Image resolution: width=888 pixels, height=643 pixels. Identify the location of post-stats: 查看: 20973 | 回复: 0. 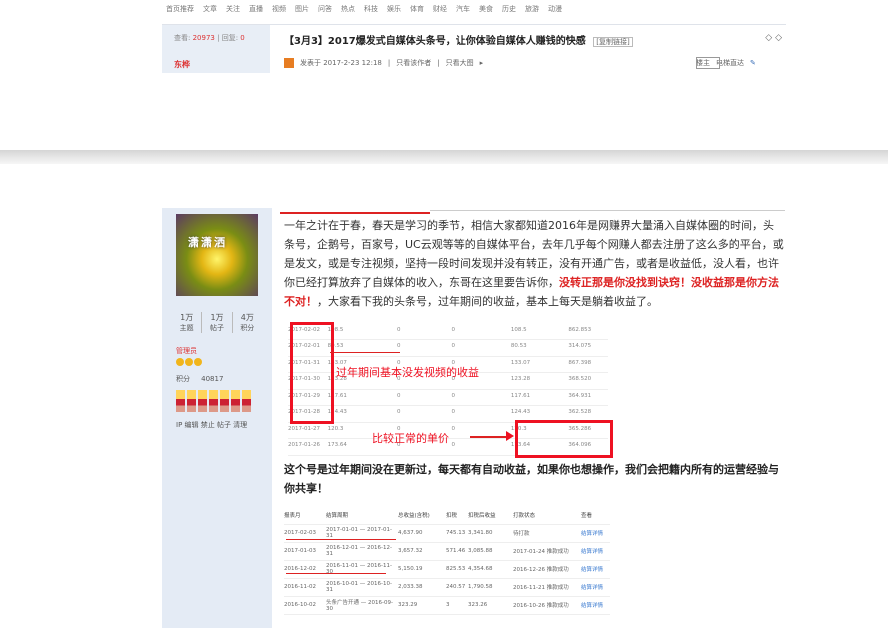
(209, 38).